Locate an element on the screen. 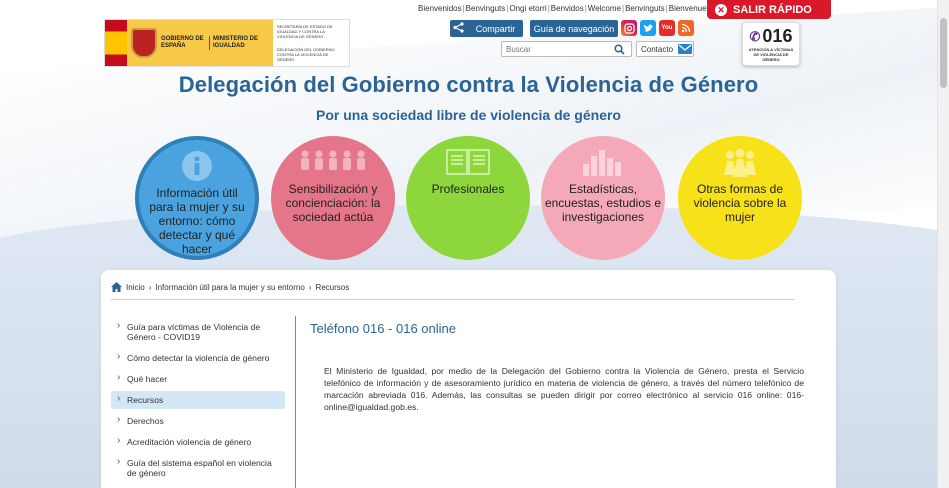 The height and width of the screenshot is (488, 949). envelope-icon is located at coordinates (685, 49).